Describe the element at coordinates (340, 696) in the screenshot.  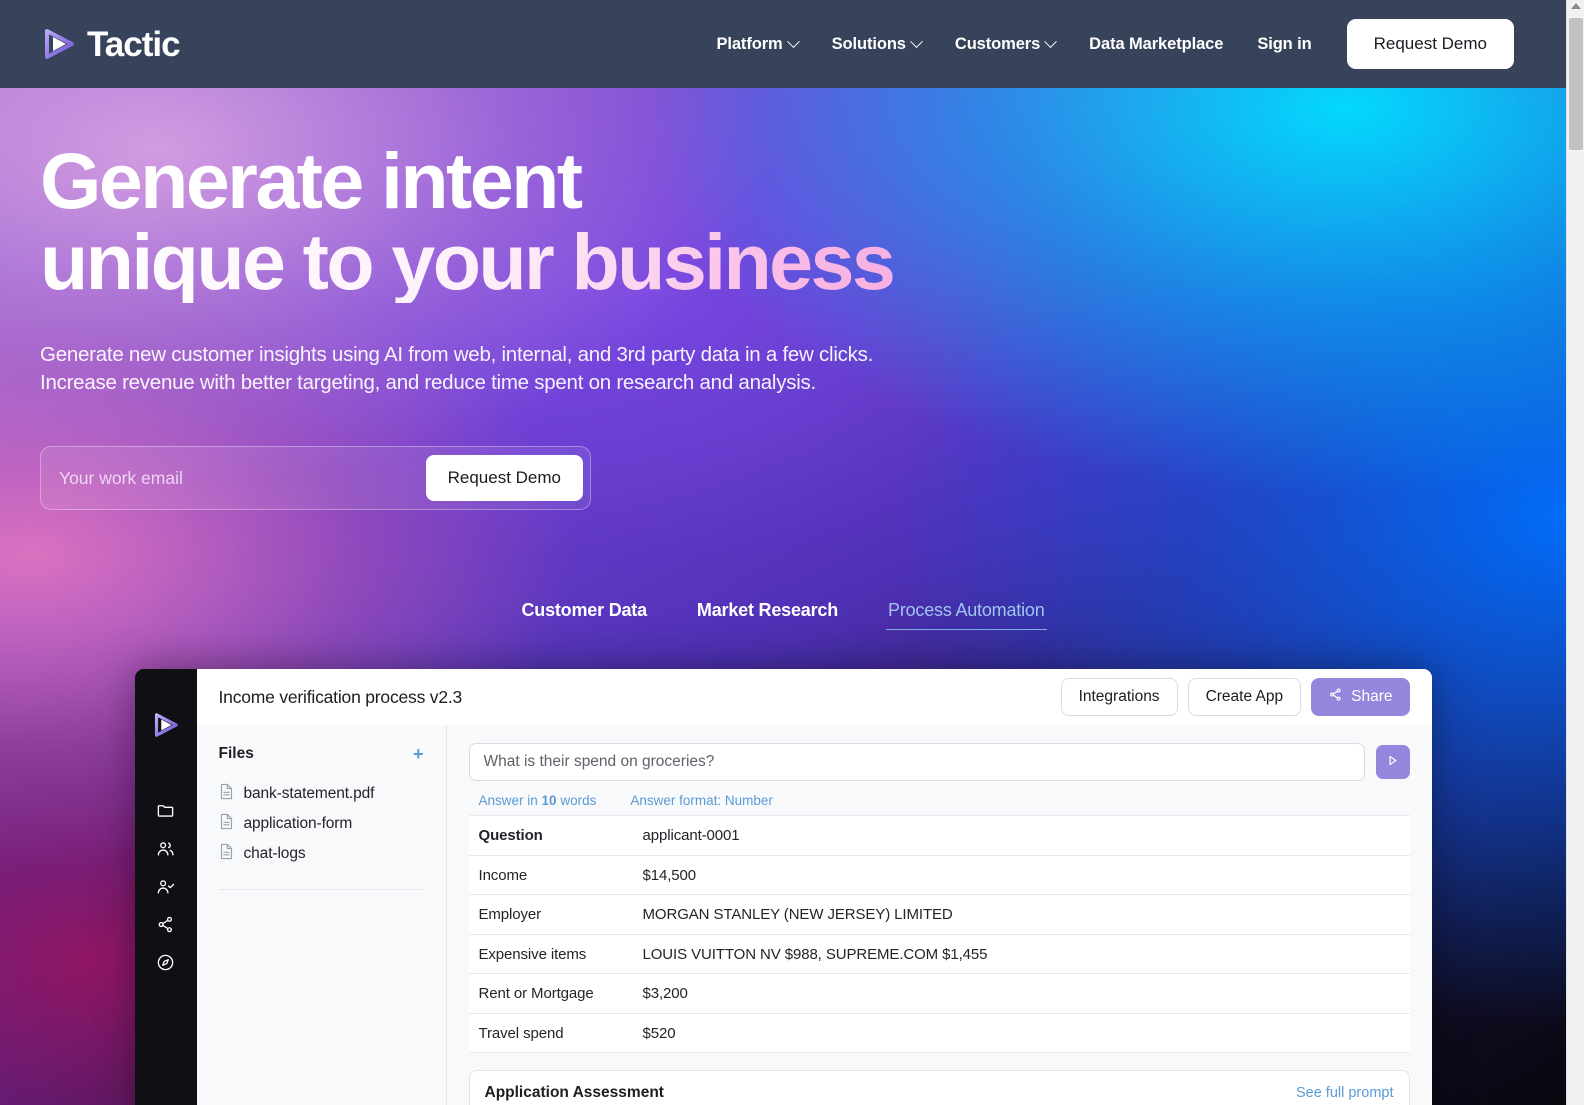
I see `app-title: Income verification process v2.3` at that location.